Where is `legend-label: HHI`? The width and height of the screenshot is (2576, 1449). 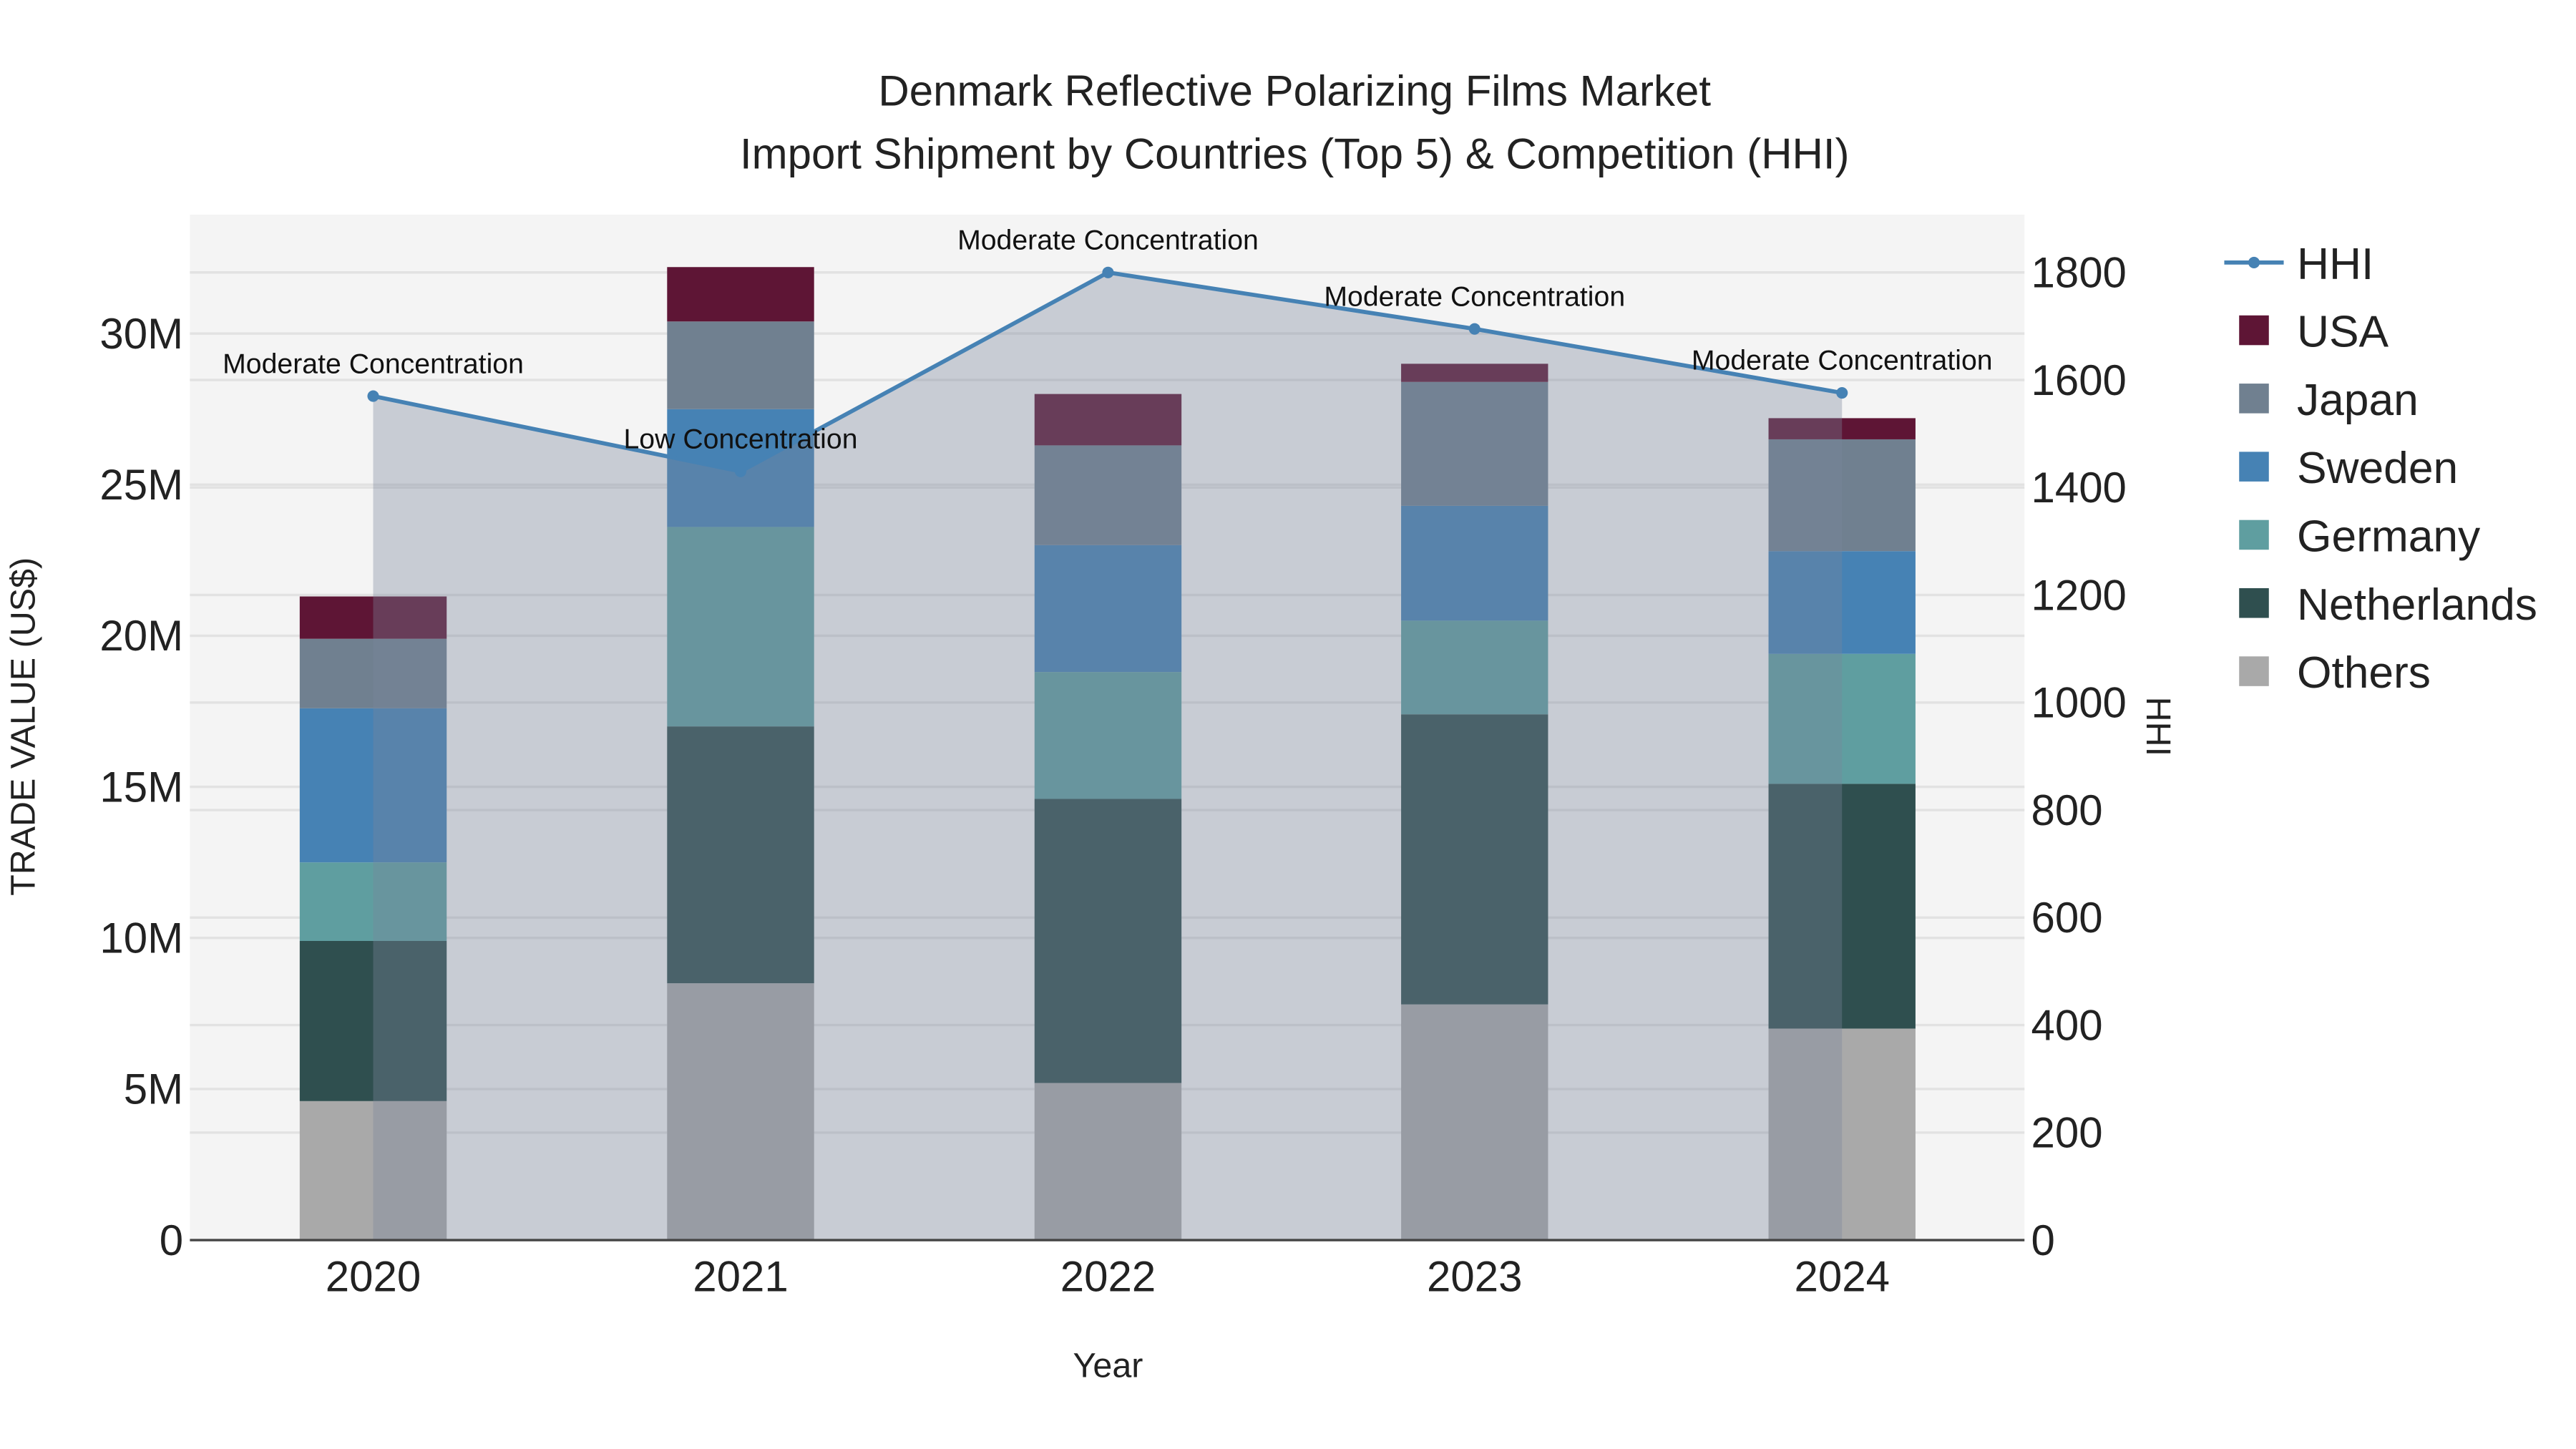
legend-label: HHI is located at coordinates (2335, 264).